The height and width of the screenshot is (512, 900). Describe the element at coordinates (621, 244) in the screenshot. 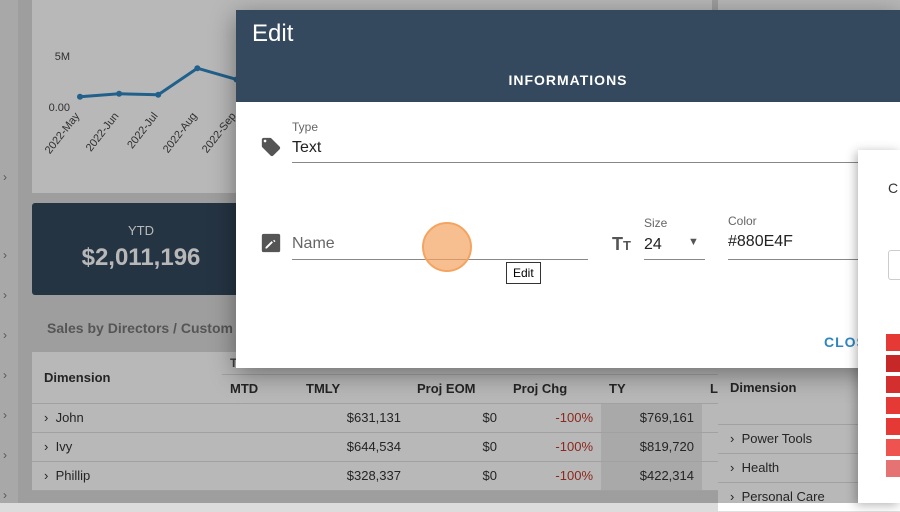

I see `text-size-icon: TT` at that location.